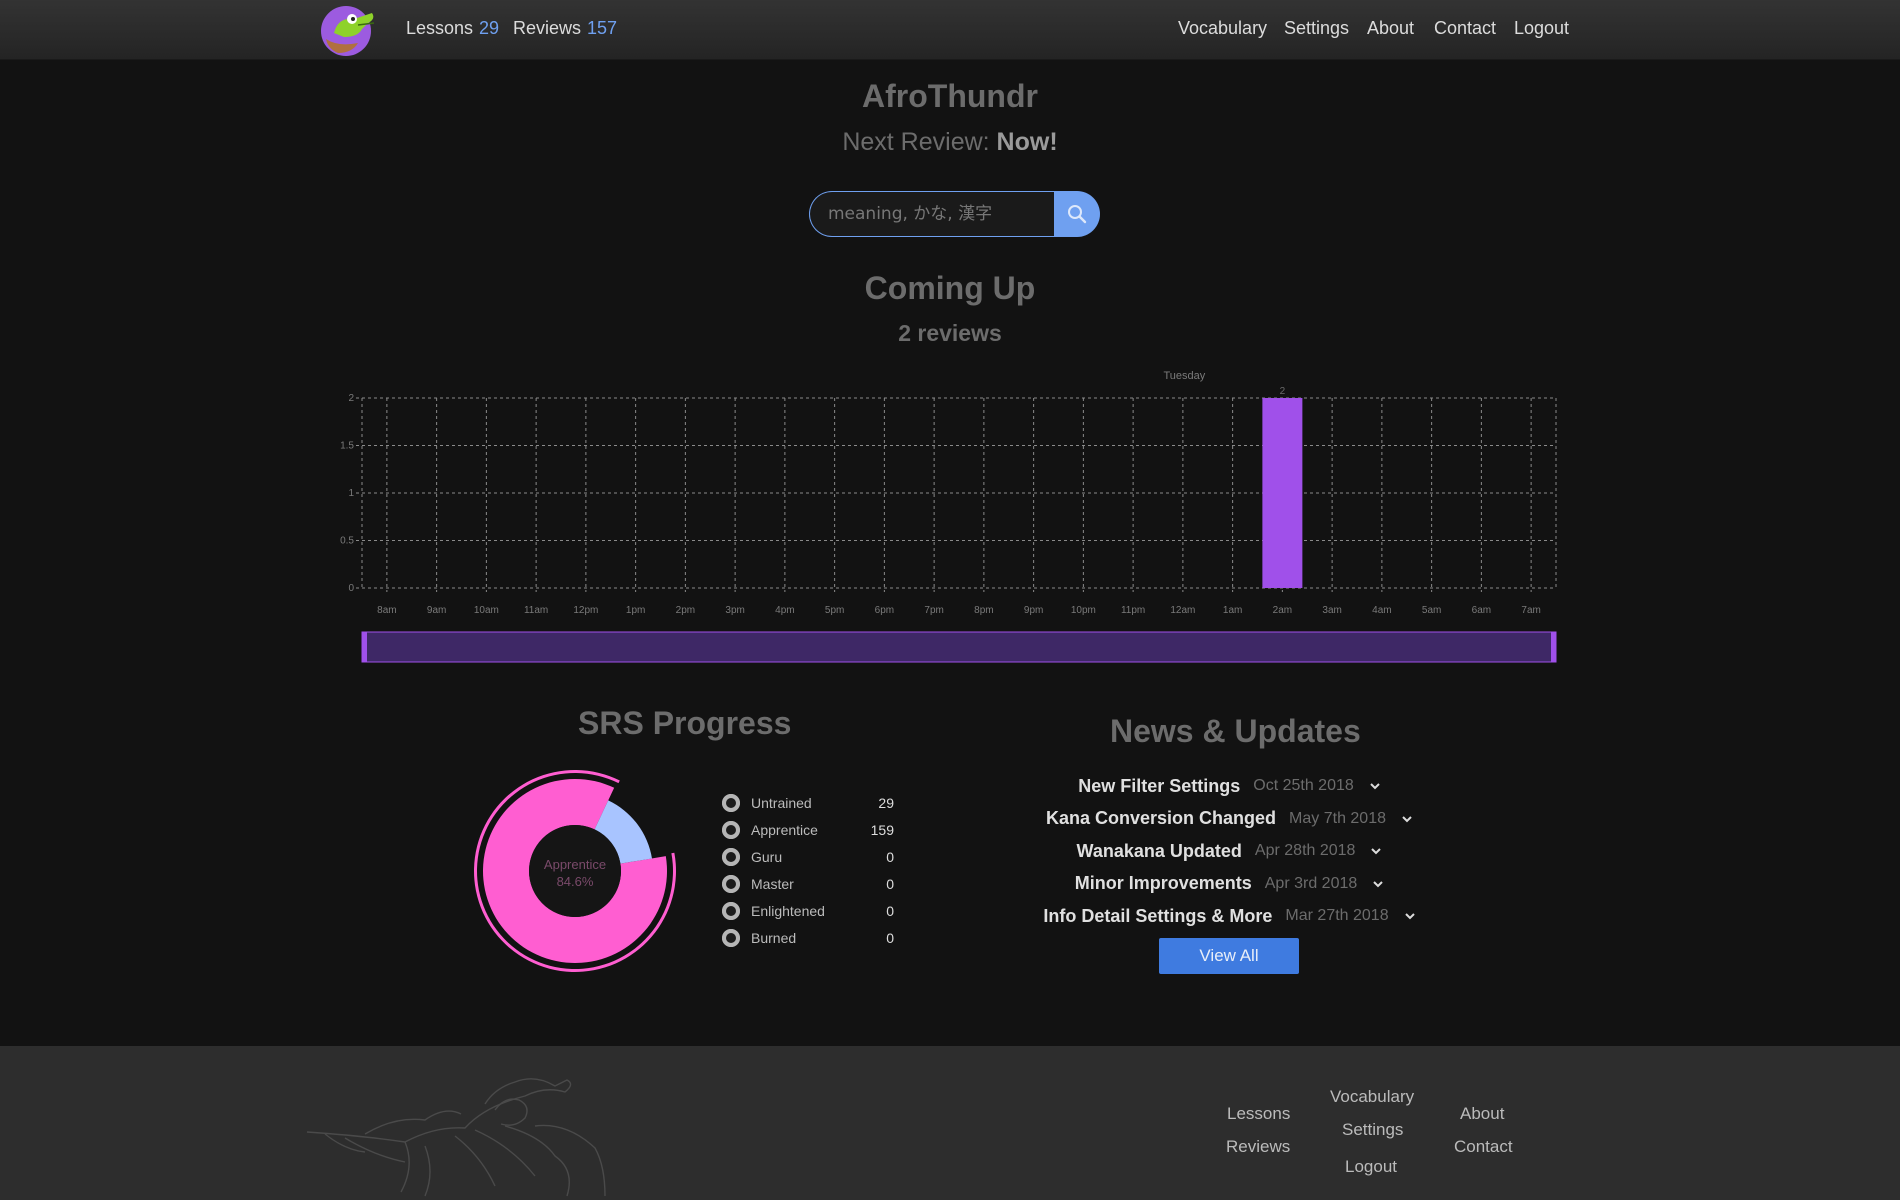 The height and width of the screenshot is (1200, 1900). I want to click on search-button, so click(1077, 214).